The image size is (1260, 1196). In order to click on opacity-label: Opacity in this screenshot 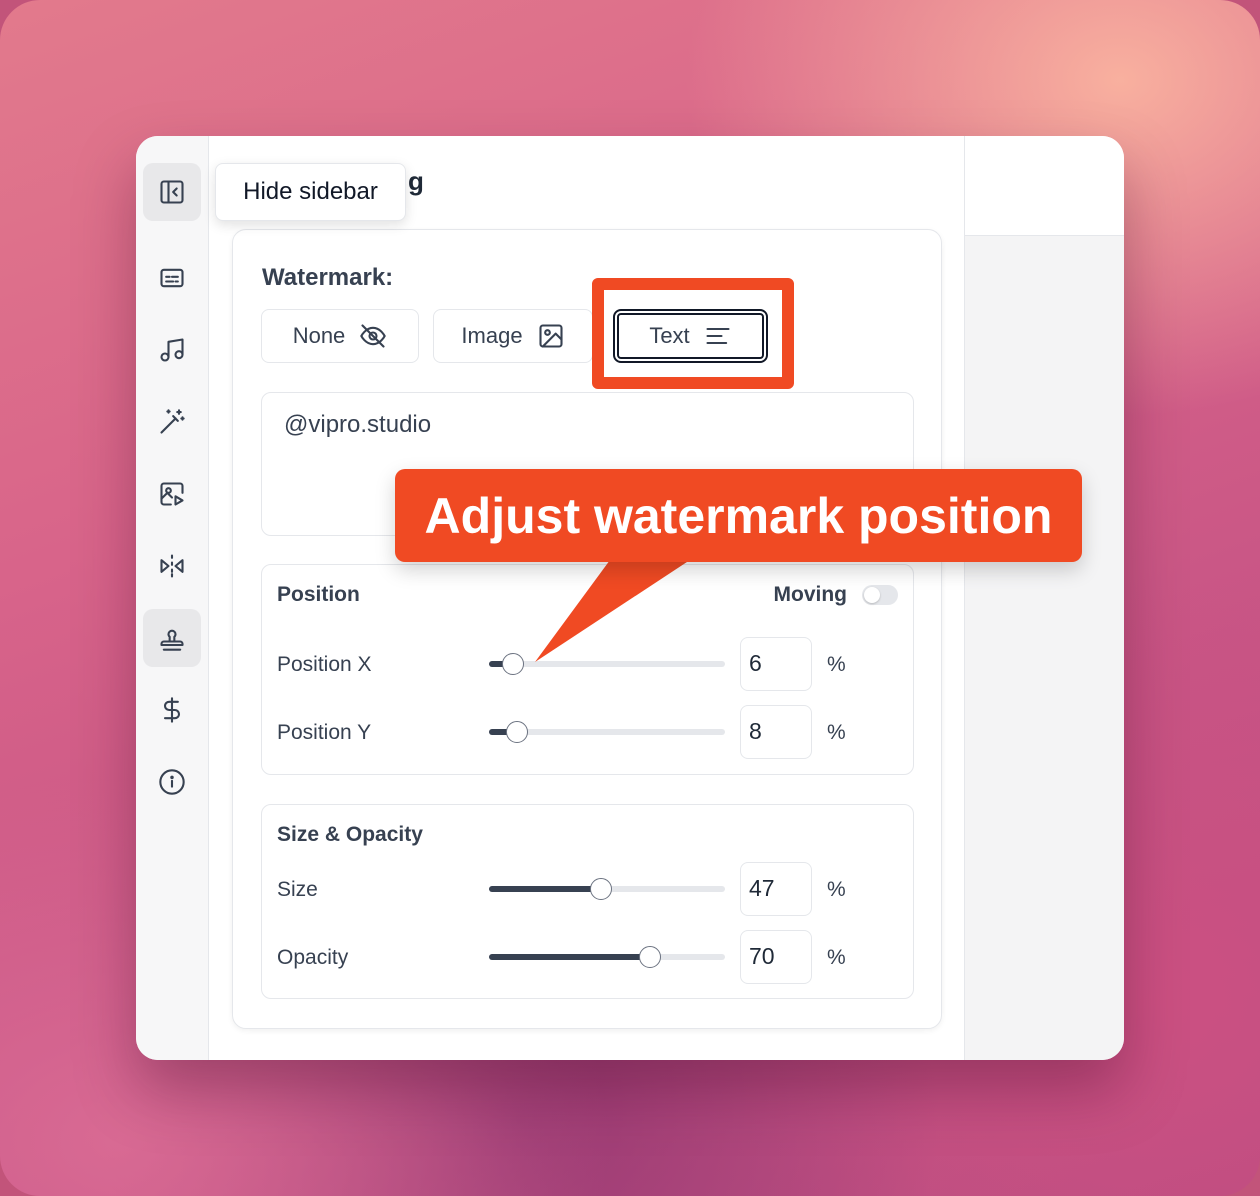, I will do `click(313, 957)`.